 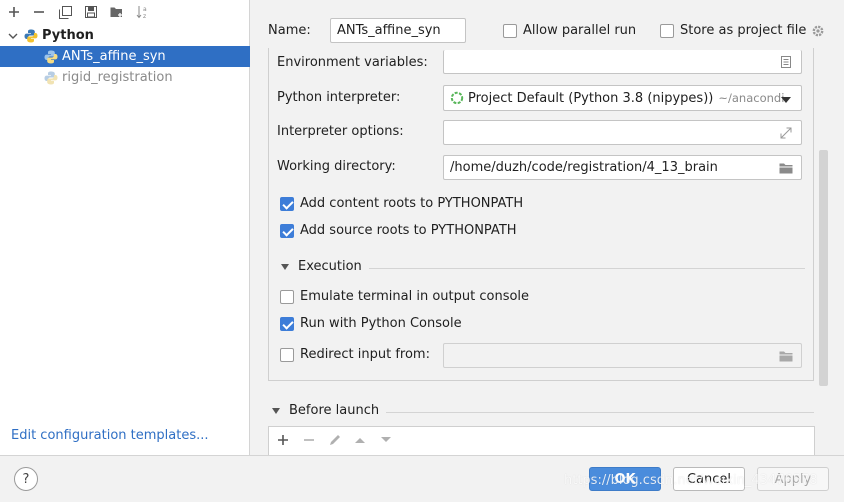 What do you see at coordinates (587, 268) in the screenshot?
I see `execution-separator` at bounding box center [587, 268].